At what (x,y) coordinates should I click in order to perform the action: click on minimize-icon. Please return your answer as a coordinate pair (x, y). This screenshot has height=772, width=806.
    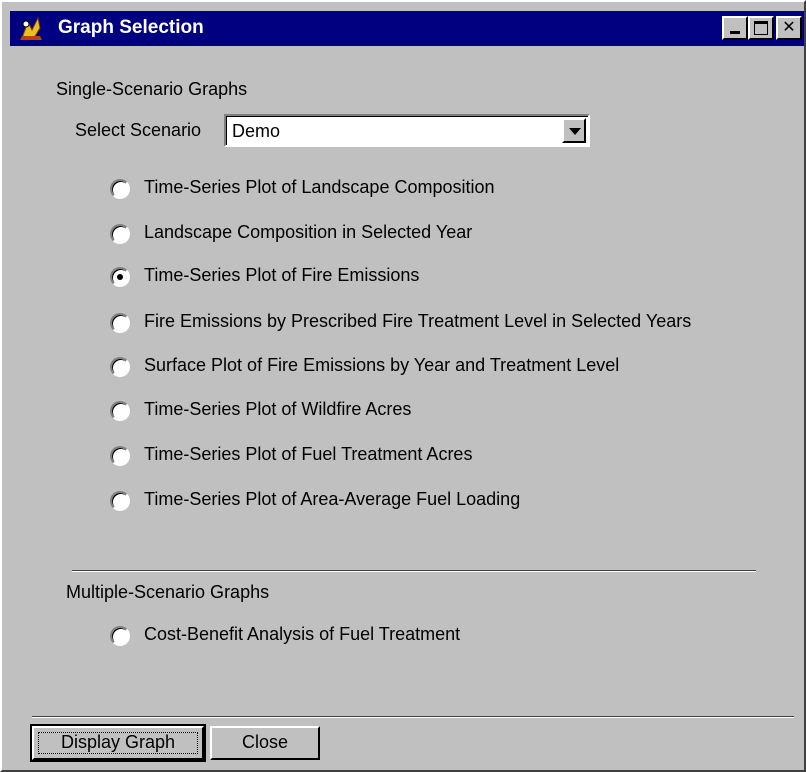
    Looking at the image, I should click on (735, 32).